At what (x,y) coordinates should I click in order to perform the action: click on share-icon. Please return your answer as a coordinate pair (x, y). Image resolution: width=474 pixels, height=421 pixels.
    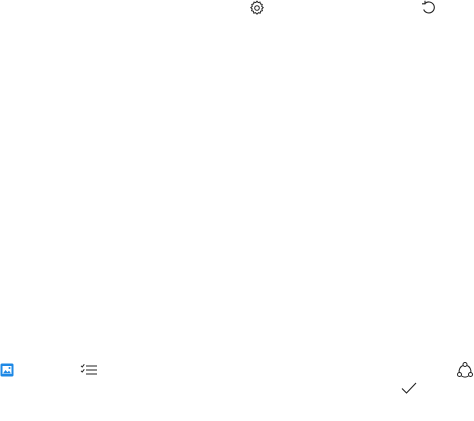
    Looking at the image, I should click on (465, 370).